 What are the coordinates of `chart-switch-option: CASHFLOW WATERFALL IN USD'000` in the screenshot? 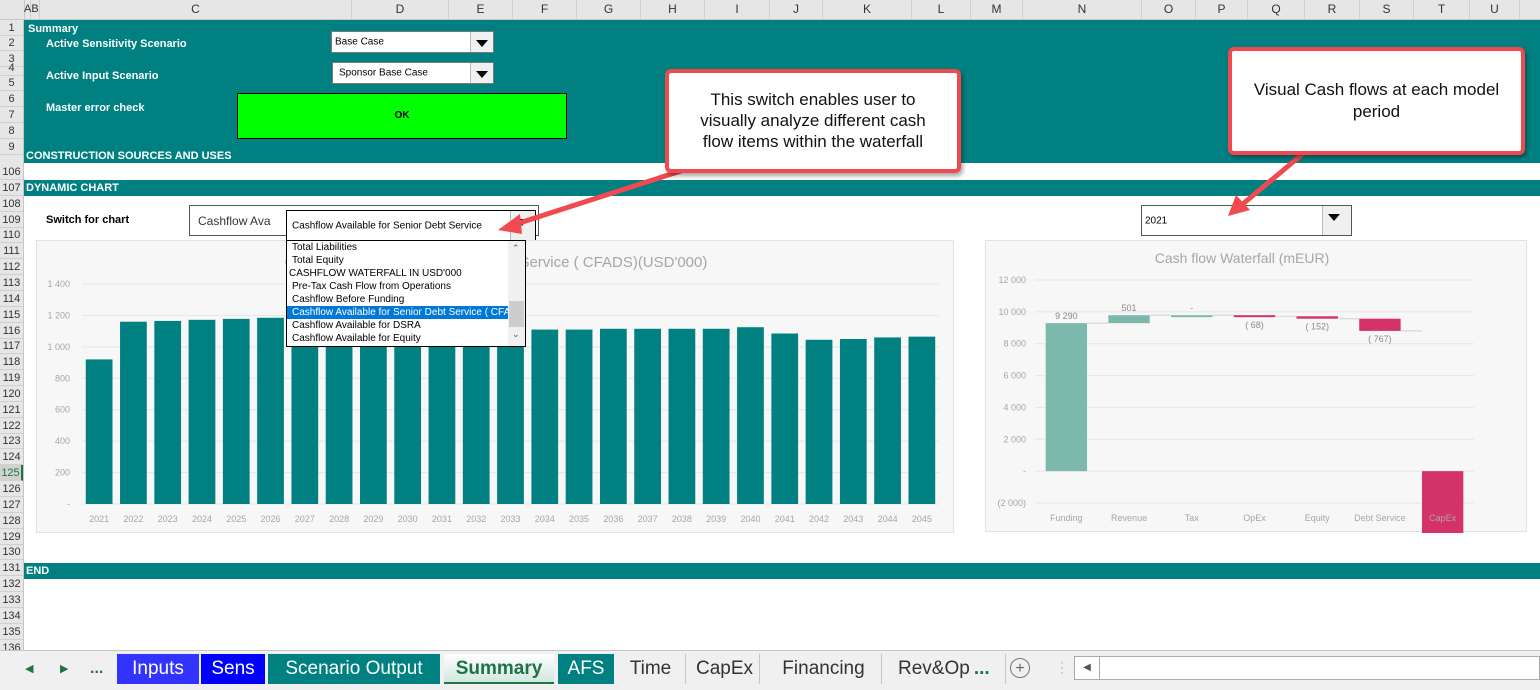 It's located at (397, 273).